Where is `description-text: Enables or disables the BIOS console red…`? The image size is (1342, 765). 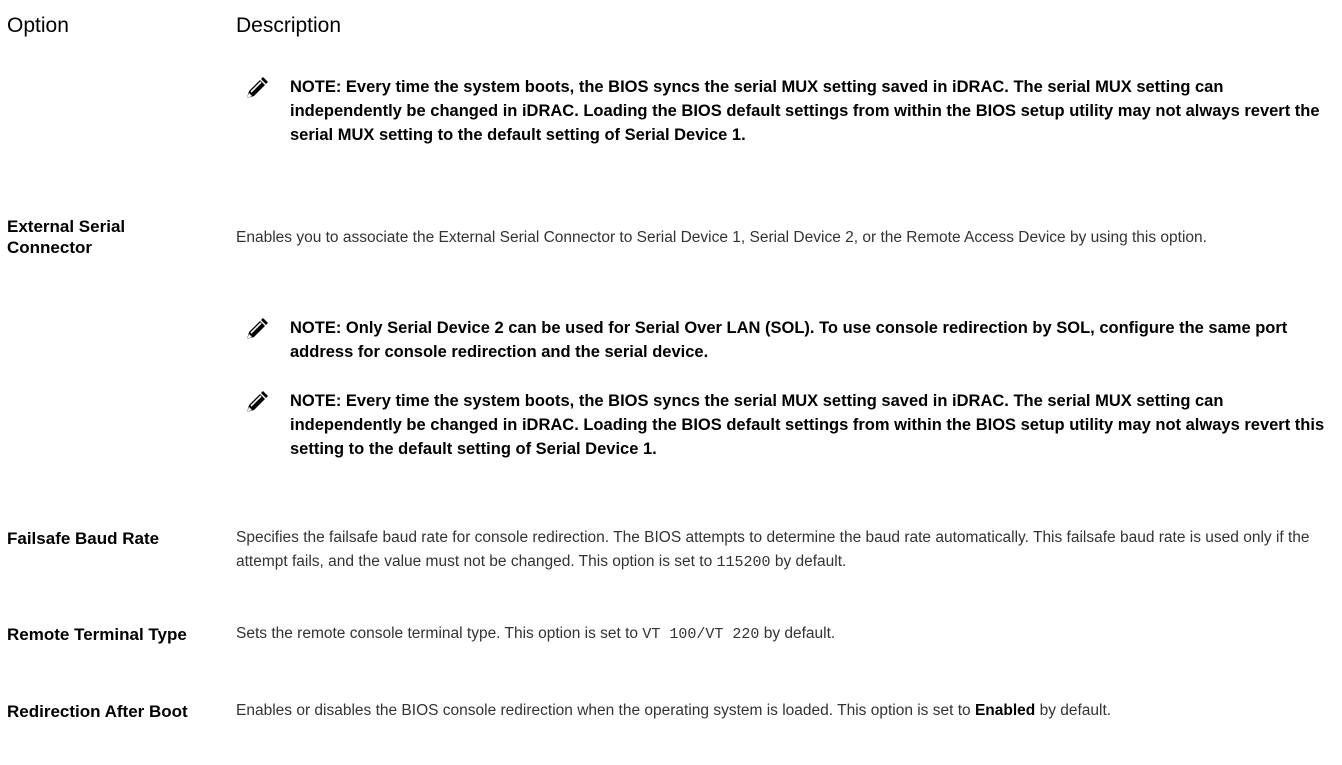
description-text: Enables or disables the BIOS console red… is located at coordinates (605, 710).